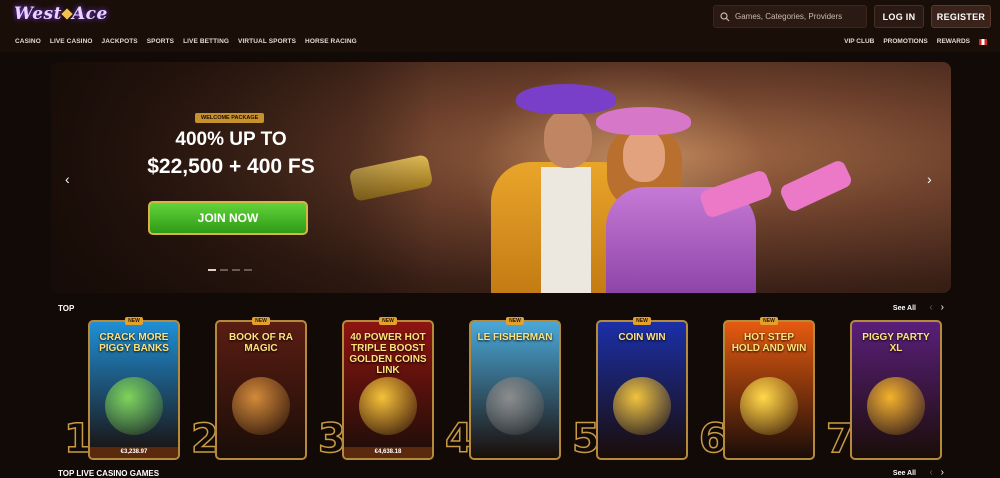  I want to click on search-box, so click(790, 16).